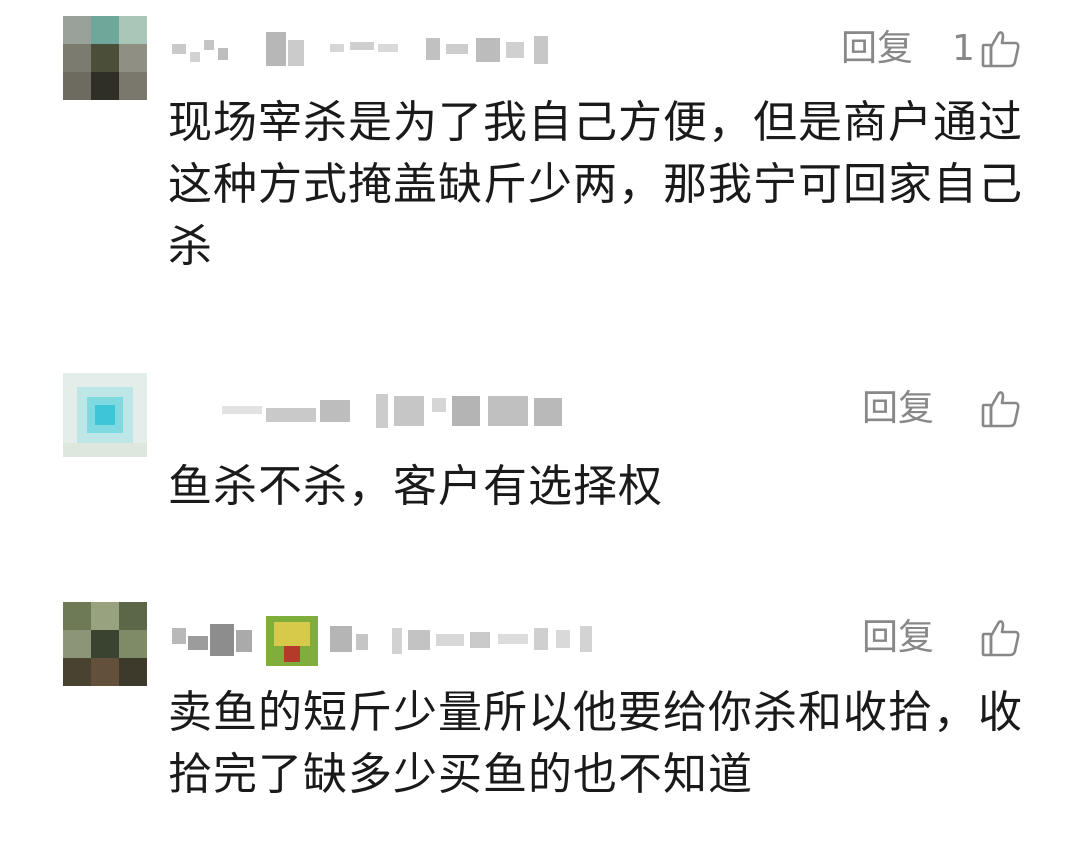 Image resolution: width=1080 pixels, height=850 pixels. I want to click on comment-text: 卖鱼的短斤少量所以他要给你杀和收拾，收拾完了缺多少买鱼的也不知道, so click(595, 743).